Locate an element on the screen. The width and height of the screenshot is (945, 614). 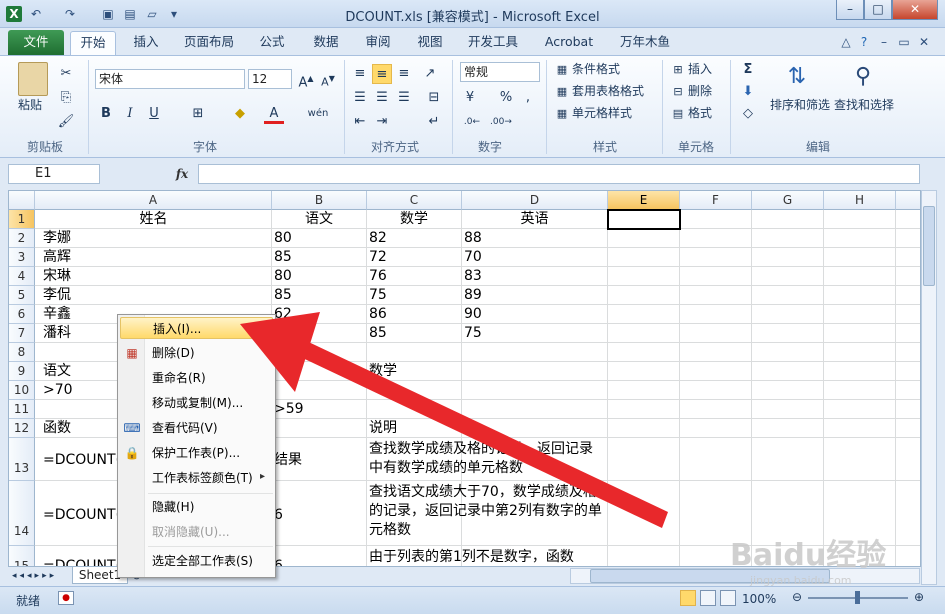
doc-minimize-icon: – is located at coordinates (884, 42).